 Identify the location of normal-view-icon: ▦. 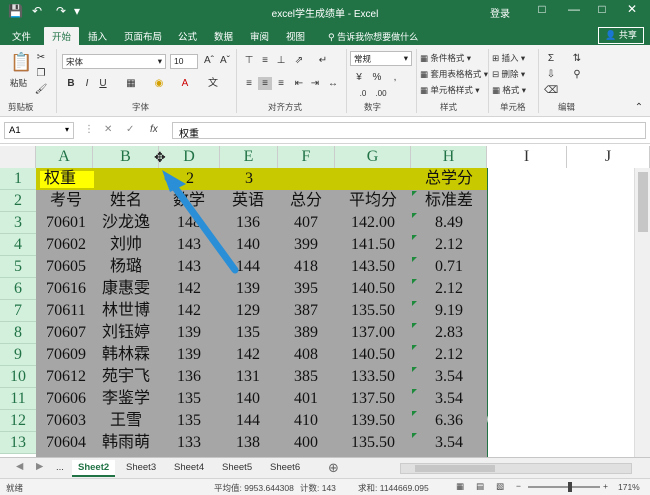
(460, 486).